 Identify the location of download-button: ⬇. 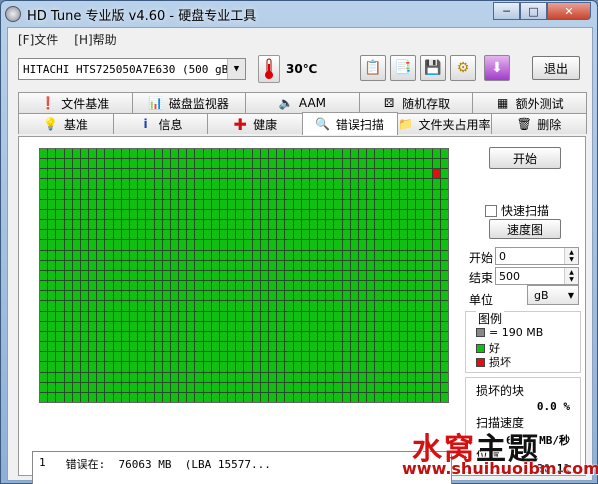
(497, 68).